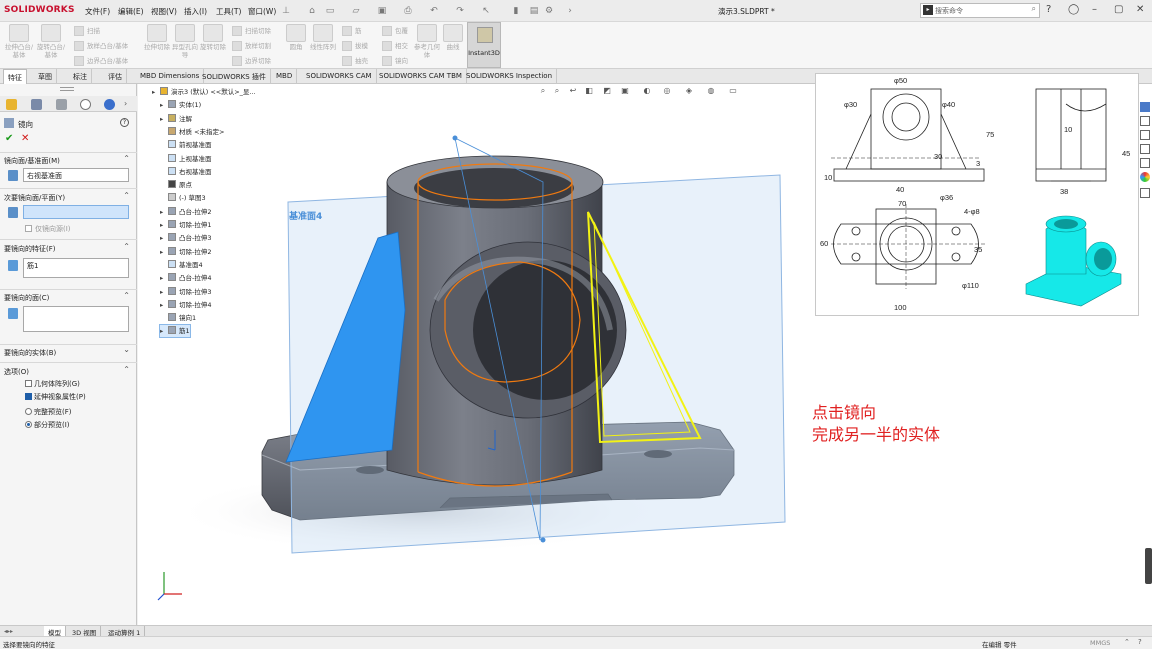 The width and height of the screenshot is (1152, 649). What do you see at coordinates (312, 11) in the screenshot?
I see `home-icon: ⌂` at bounding box center [312, 11].